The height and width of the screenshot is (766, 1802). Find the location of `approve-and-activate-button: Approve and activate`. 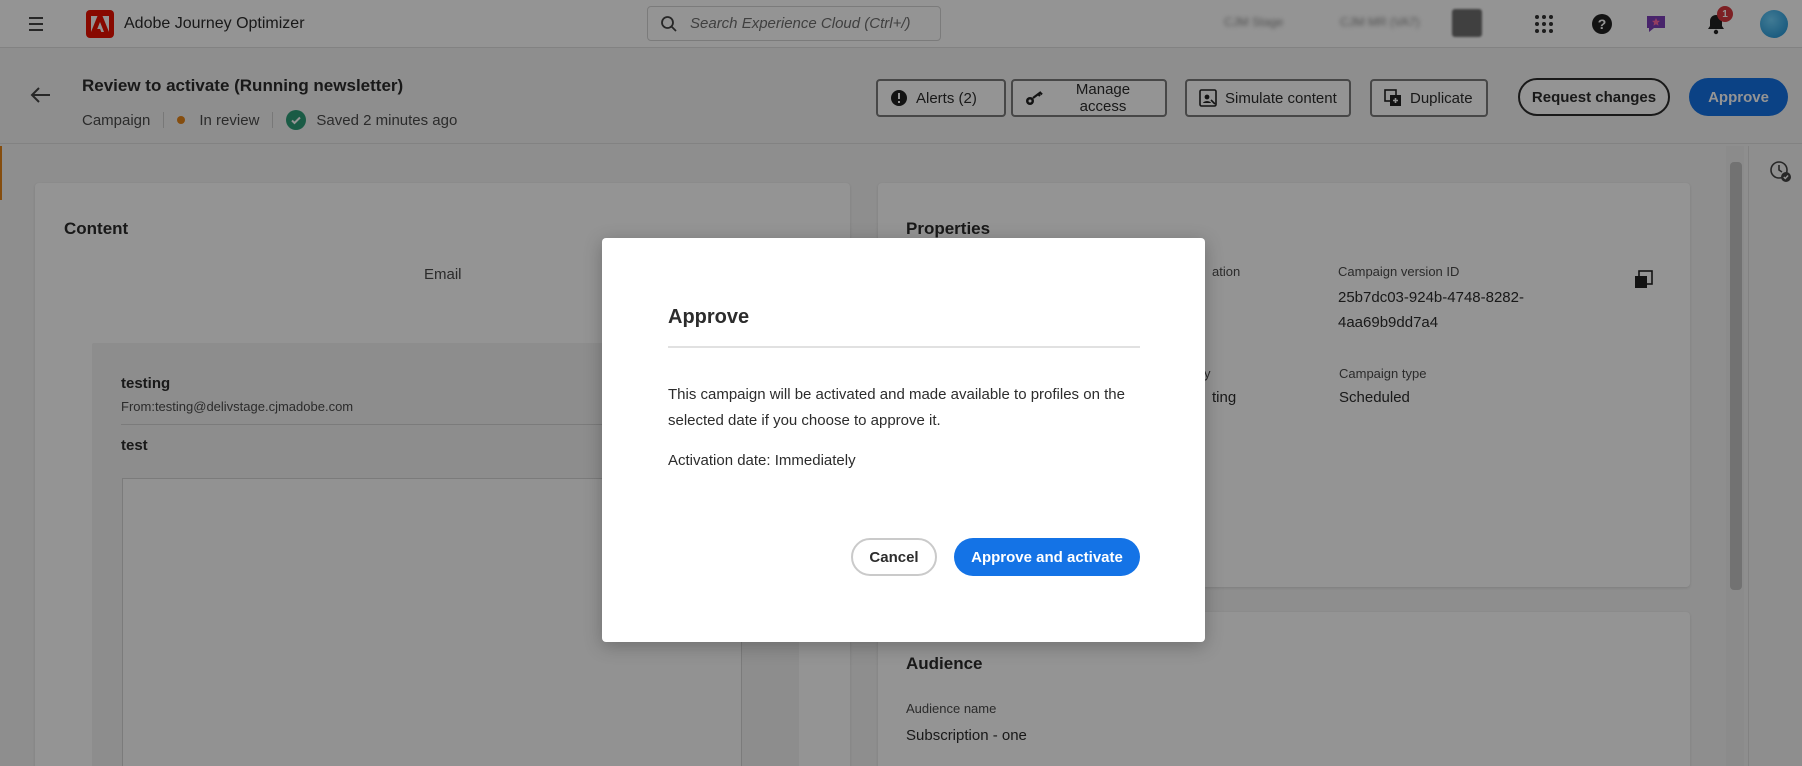

approve-and-activate-button: Approve and activate is located at coordinates (1047, 557).